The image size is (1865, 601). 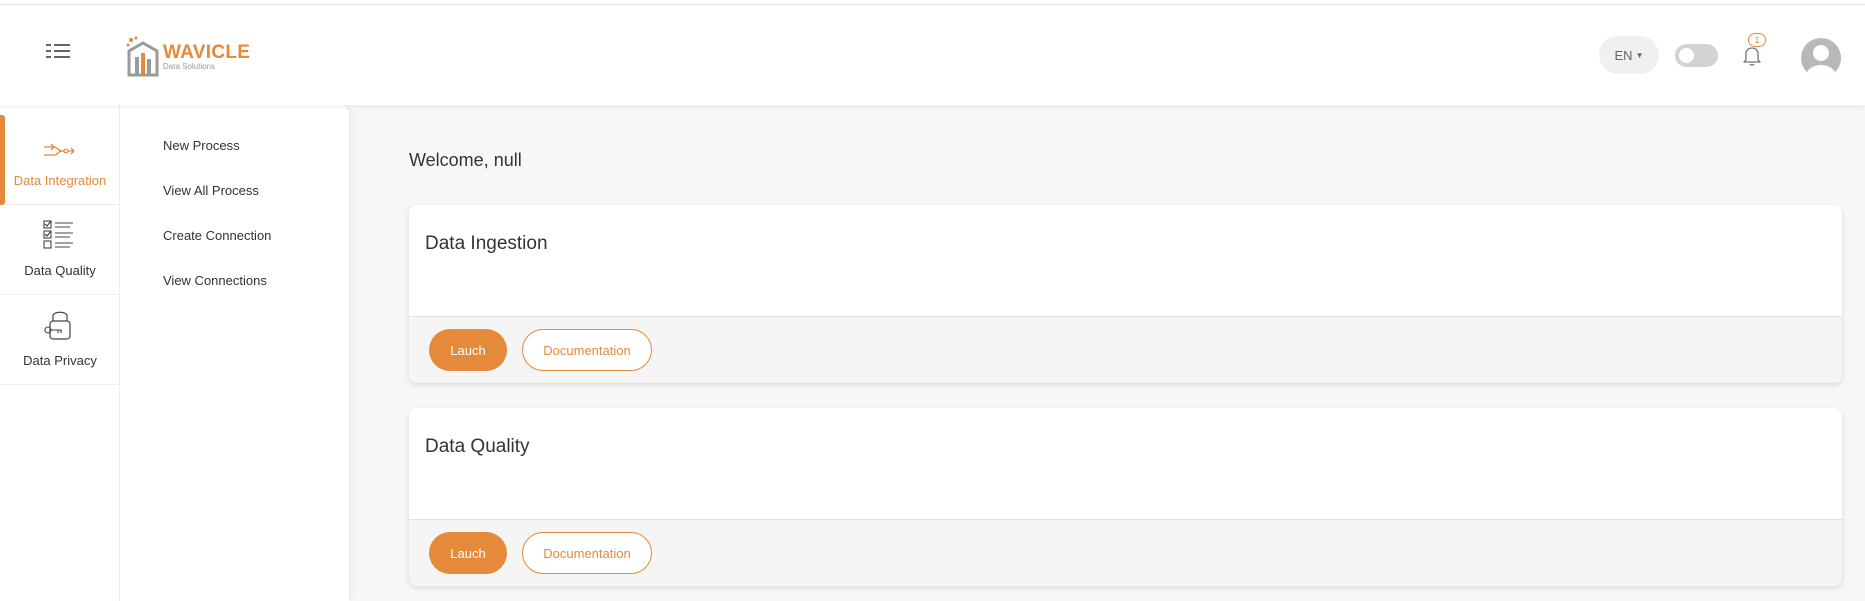 I want to click on language-dropdown: EN ▼, so click(x=1629, y=55).